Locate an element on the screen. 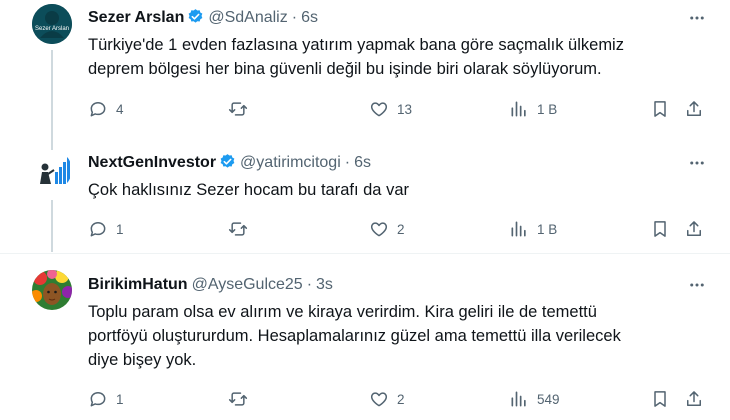 This screenshot has height=420, width=730. timestamp: 3s is located at coordinates (324, 284).